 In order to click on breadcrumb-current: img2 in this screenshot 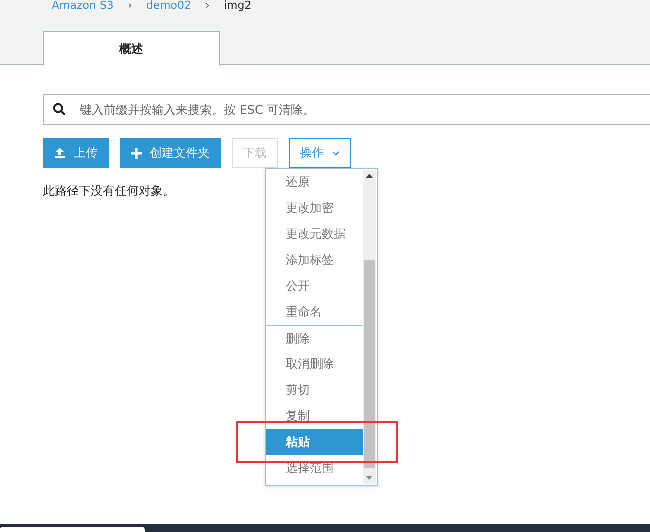, I will do `click(238, 5)`.